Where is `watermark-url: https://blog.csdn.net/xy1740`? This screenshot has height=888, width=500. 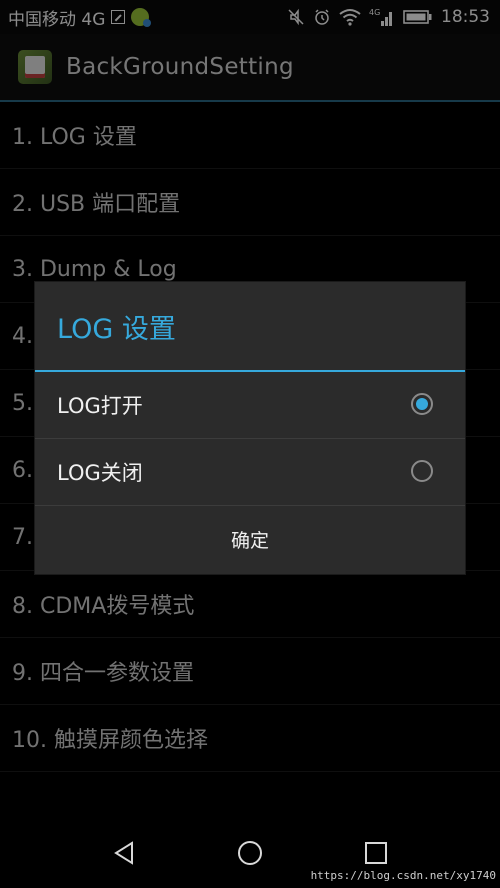 watermark-url: https://blog.csdn.net/xy1740 is located at coordinates (403, 875).